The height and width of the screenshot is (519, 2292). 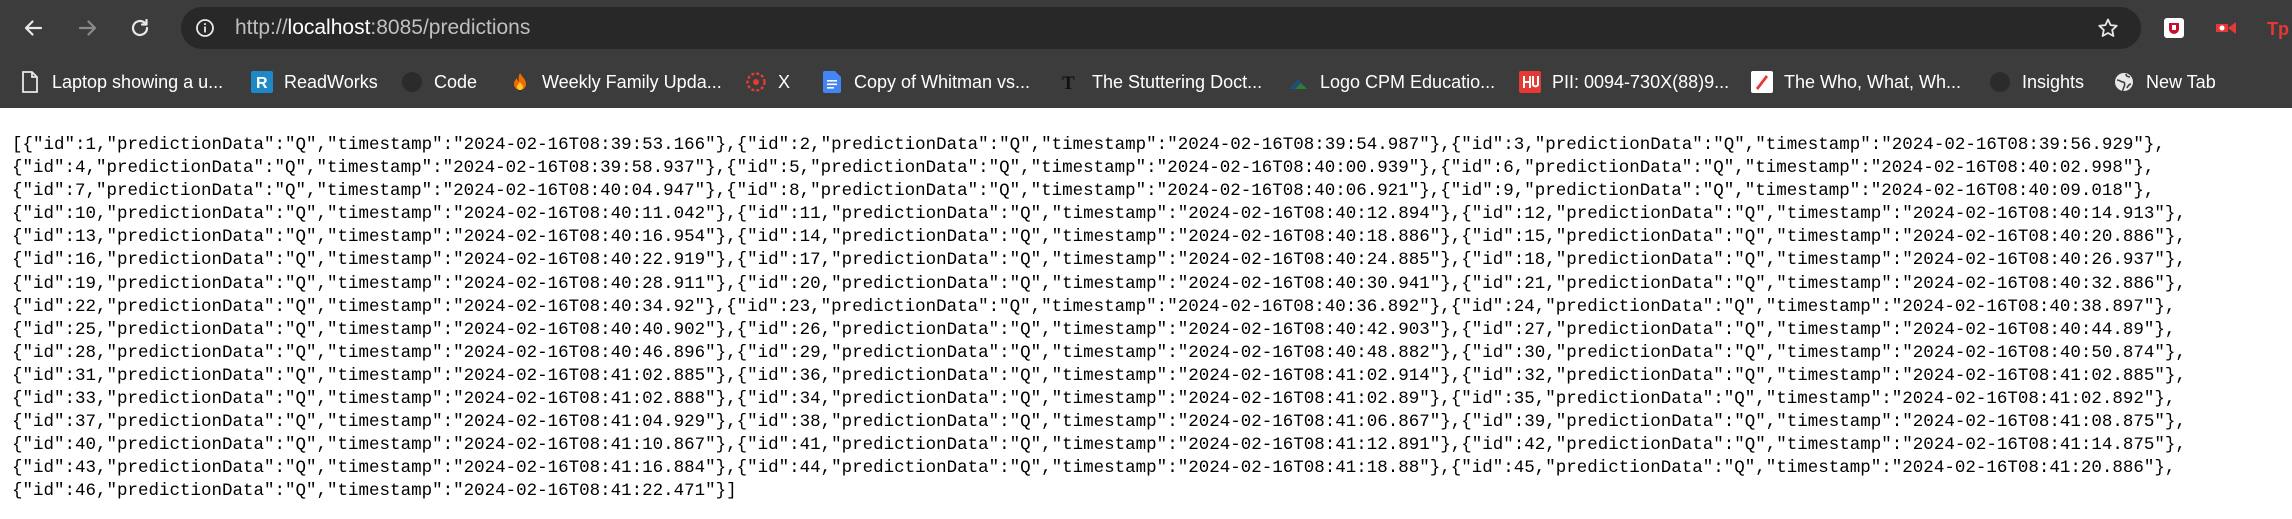 What do you see at coordinates (30, 82) in the screenshot?
I see `document-icon` at bounding box center [30, 82].